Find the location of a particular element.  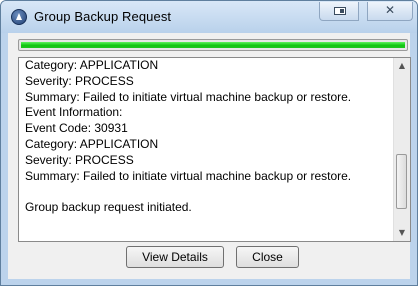

title-bar: Group Backup Request ✕ is located at coordinates (209, 17).